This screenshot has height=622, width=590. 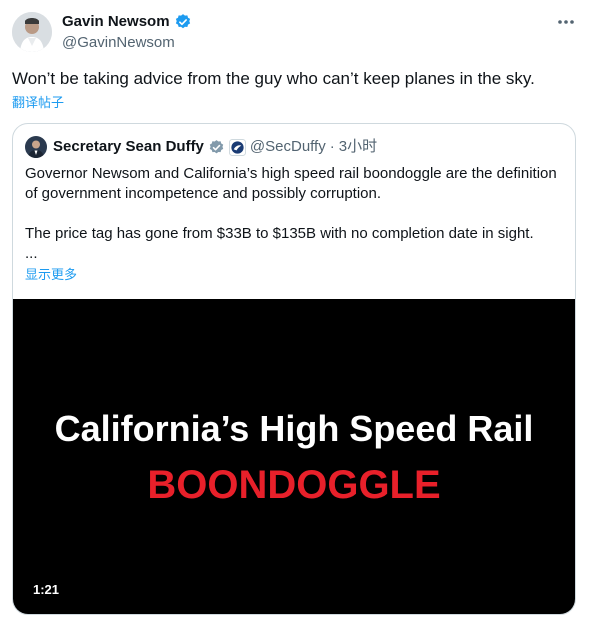 I want to click on video-subtitle-text: BOONDOGGLE, so click(x=294, y=485).